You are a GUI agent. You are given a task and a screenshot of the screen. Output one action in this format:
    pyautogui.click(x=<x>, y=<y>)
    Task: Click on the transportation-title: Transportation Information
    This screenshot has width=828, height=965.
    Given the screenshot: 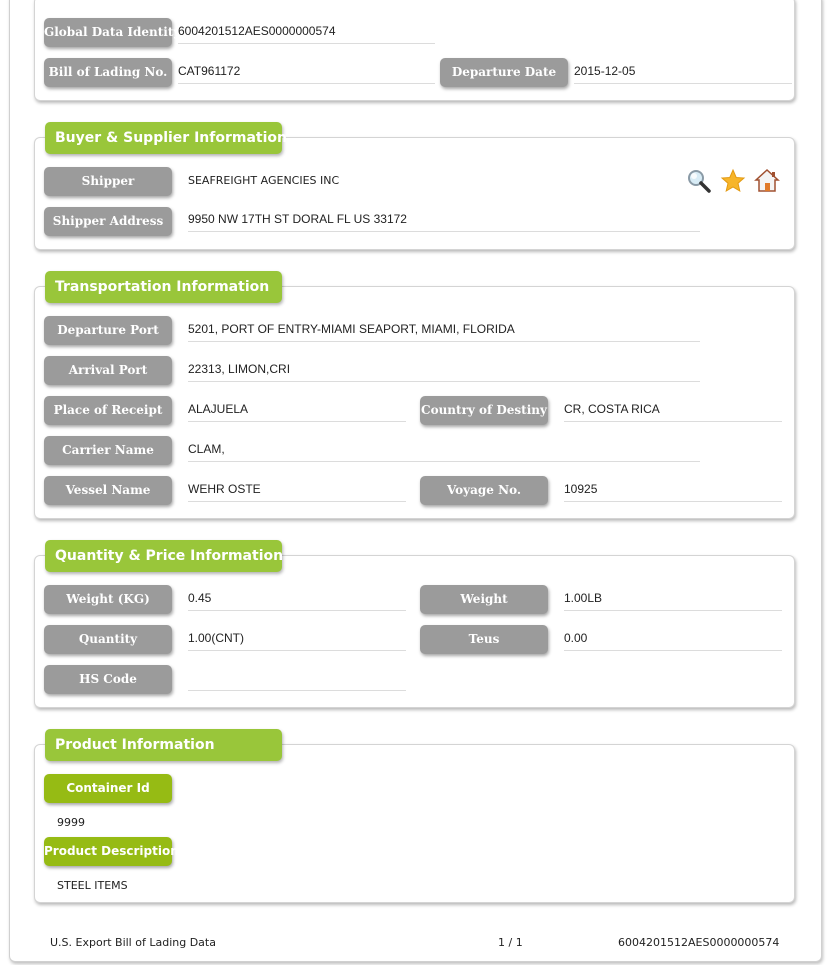 What is the action you would take?
    pyautogui.click(x=163, y=287)
    